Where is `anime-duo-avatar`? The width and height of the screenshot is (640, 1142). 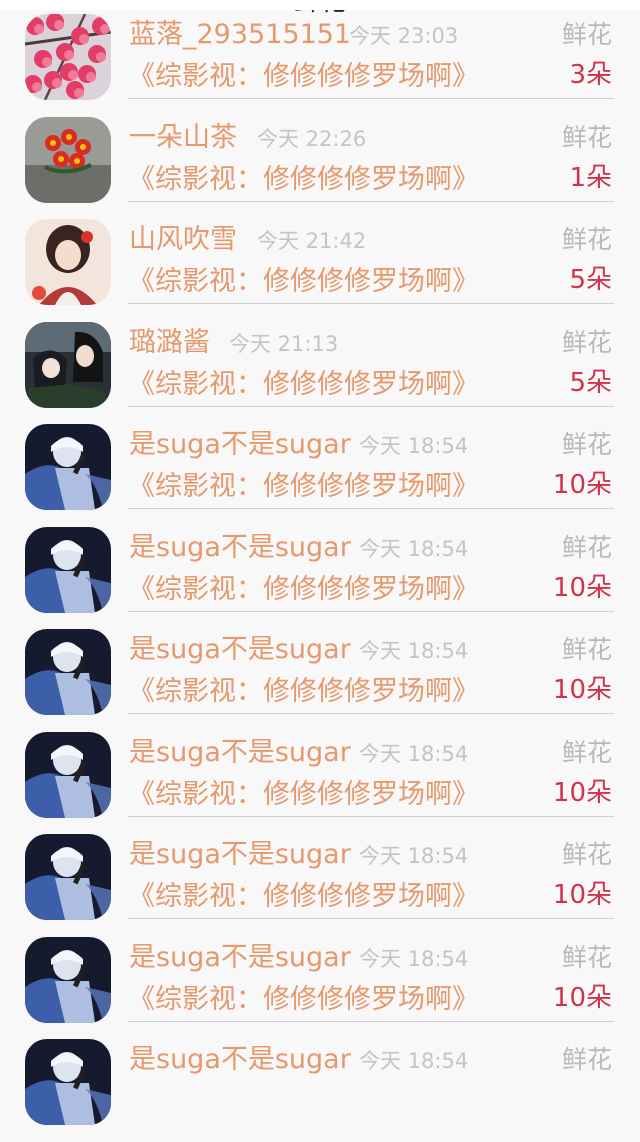 anime-duo-avatar is located at coordinates (68, 364).